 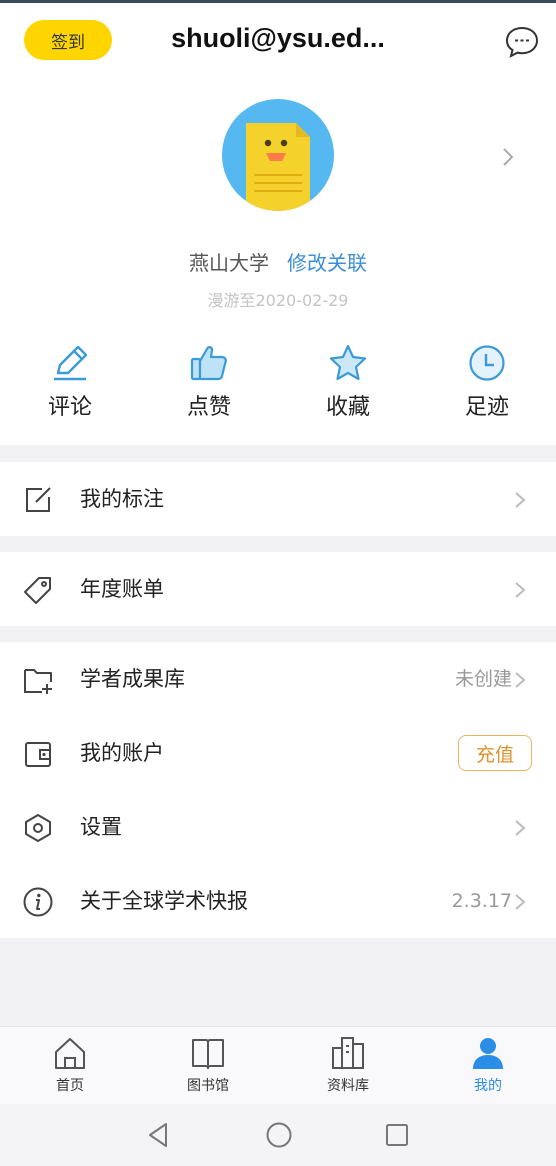 I want to click on tab-home: 首页, so click(x=70, y=1067).